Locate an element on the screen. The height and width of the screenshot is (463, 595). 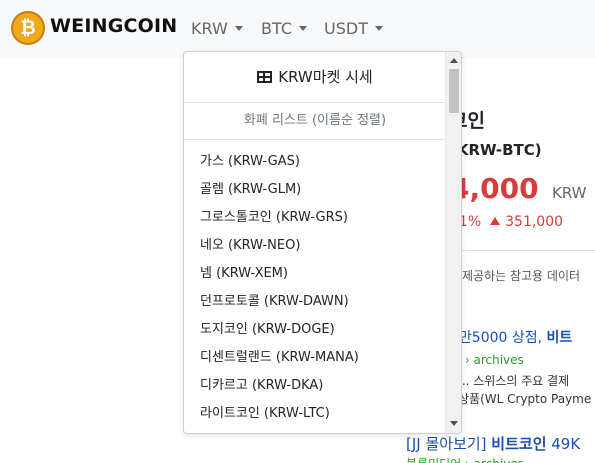
top-navbar: ₿ WEINGCOIN KRW BTC USDT is located at coordinates (297, 29).